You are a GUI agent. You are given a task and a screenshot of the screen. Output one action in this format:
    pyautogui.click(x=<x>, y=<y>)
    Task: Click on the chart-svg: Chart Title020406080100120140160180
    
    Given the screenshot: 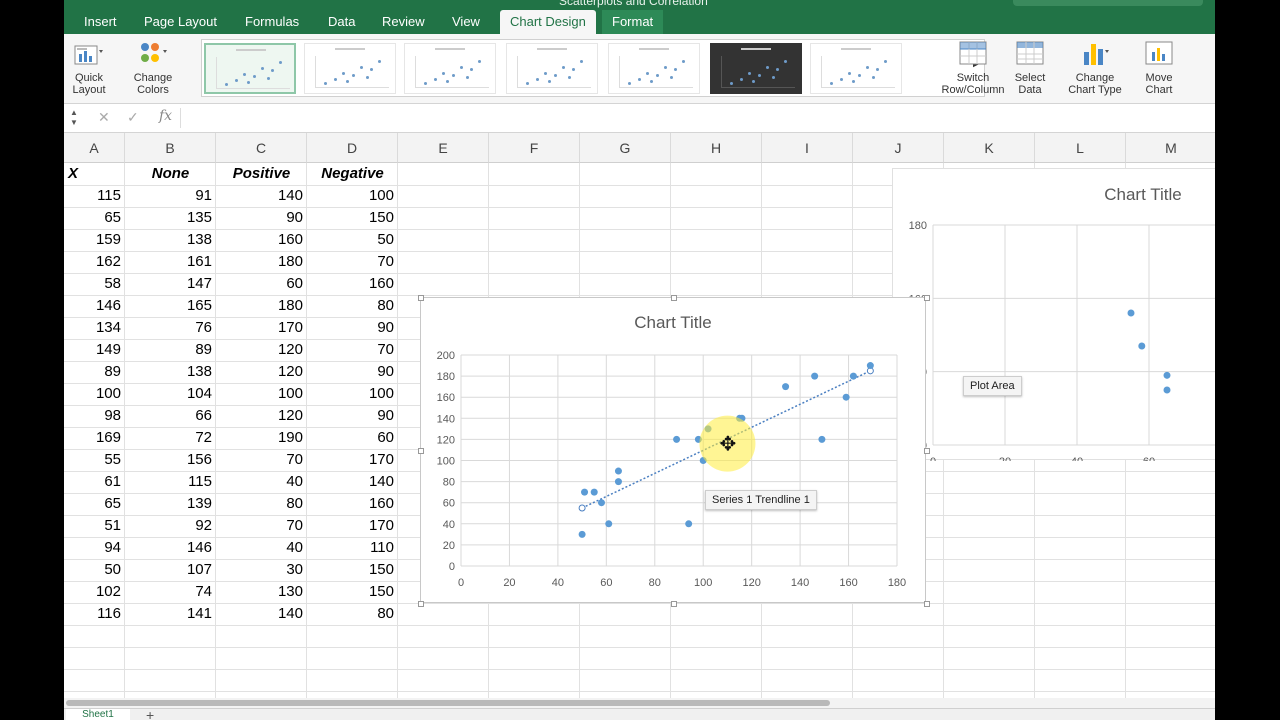 What is the action you would take?
    pyautogui.click(x=1054, y=318)
    